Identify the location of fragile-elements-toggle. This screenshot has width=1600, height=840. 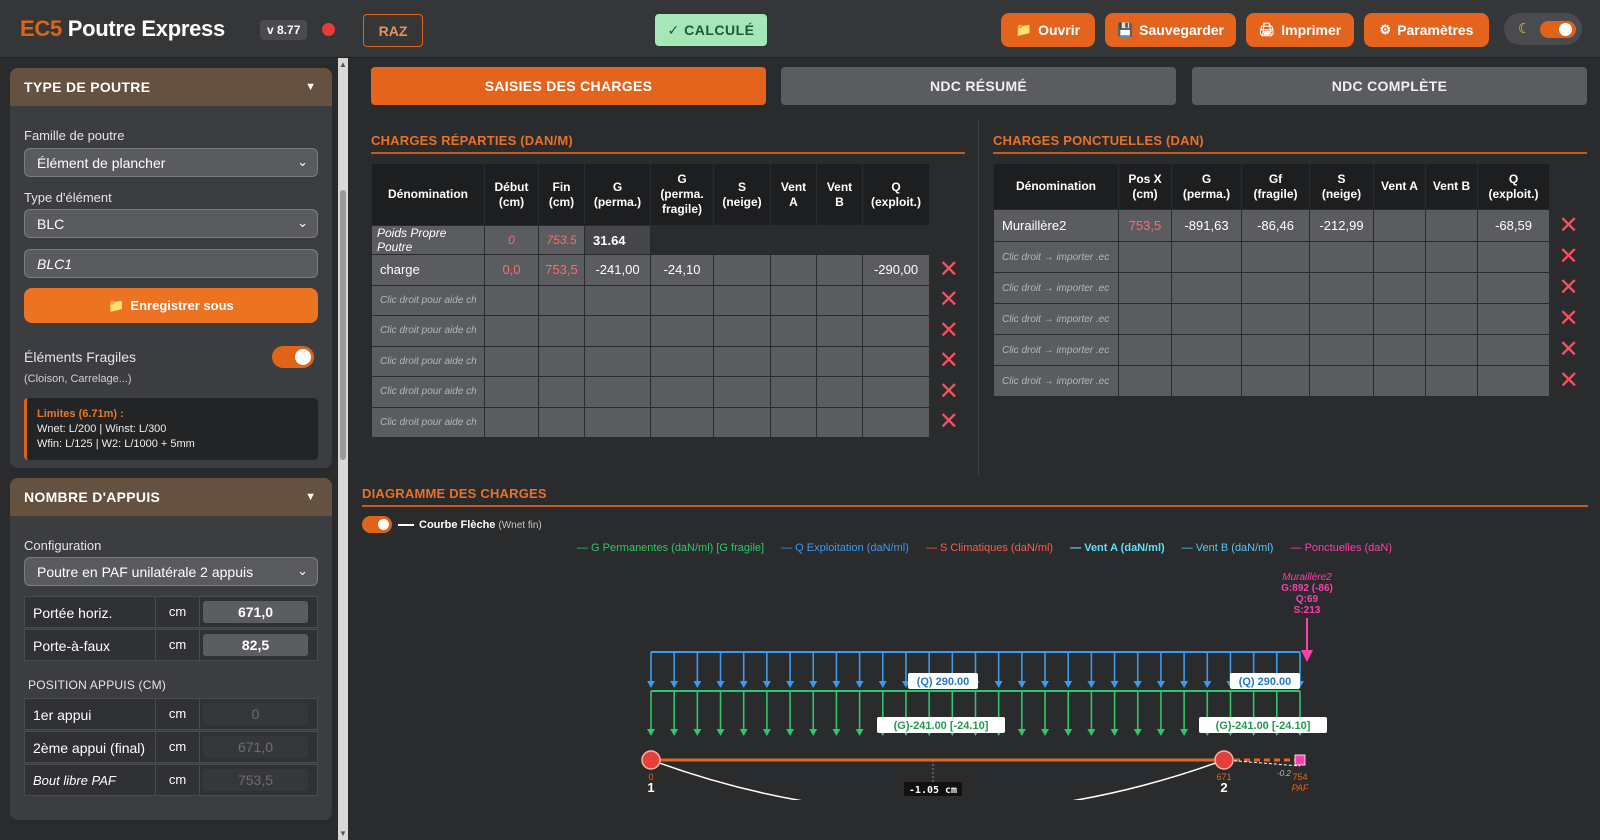
(293, 357).